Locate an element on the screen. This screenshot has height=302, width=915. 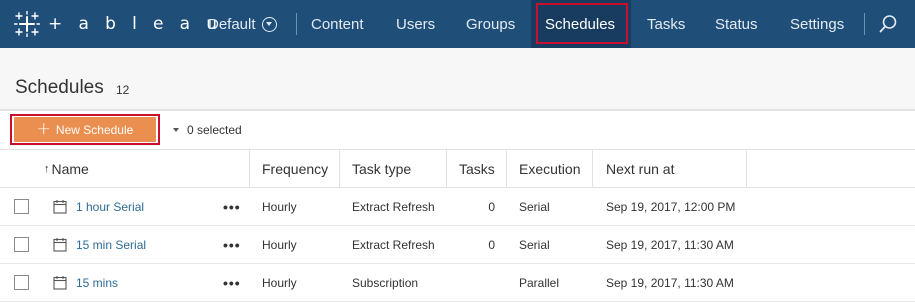
tab-groups: Groups is located at coordinates (490, 24).